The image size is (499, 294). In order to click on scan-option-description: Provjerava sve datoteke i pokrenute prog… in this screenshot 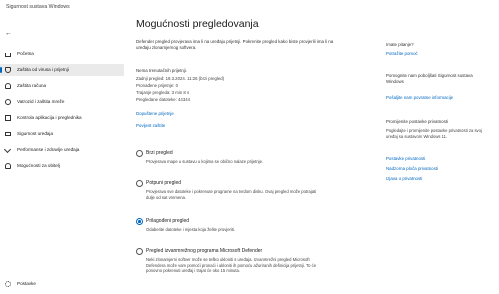, I will do `click(231, 194)`.